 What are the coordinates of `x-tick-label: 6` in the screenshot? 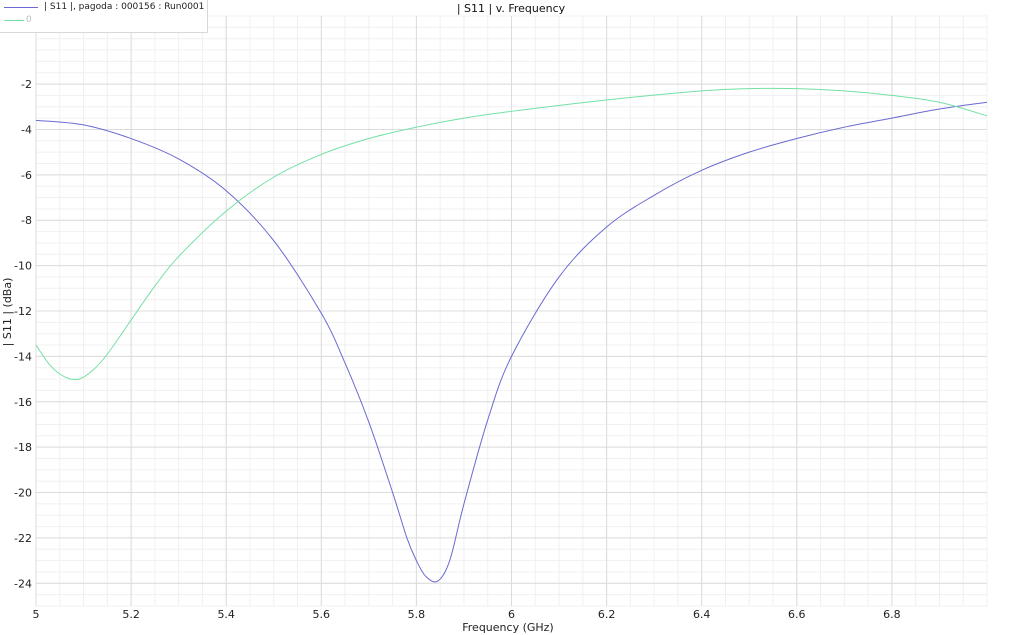 It's located at (511, 614).